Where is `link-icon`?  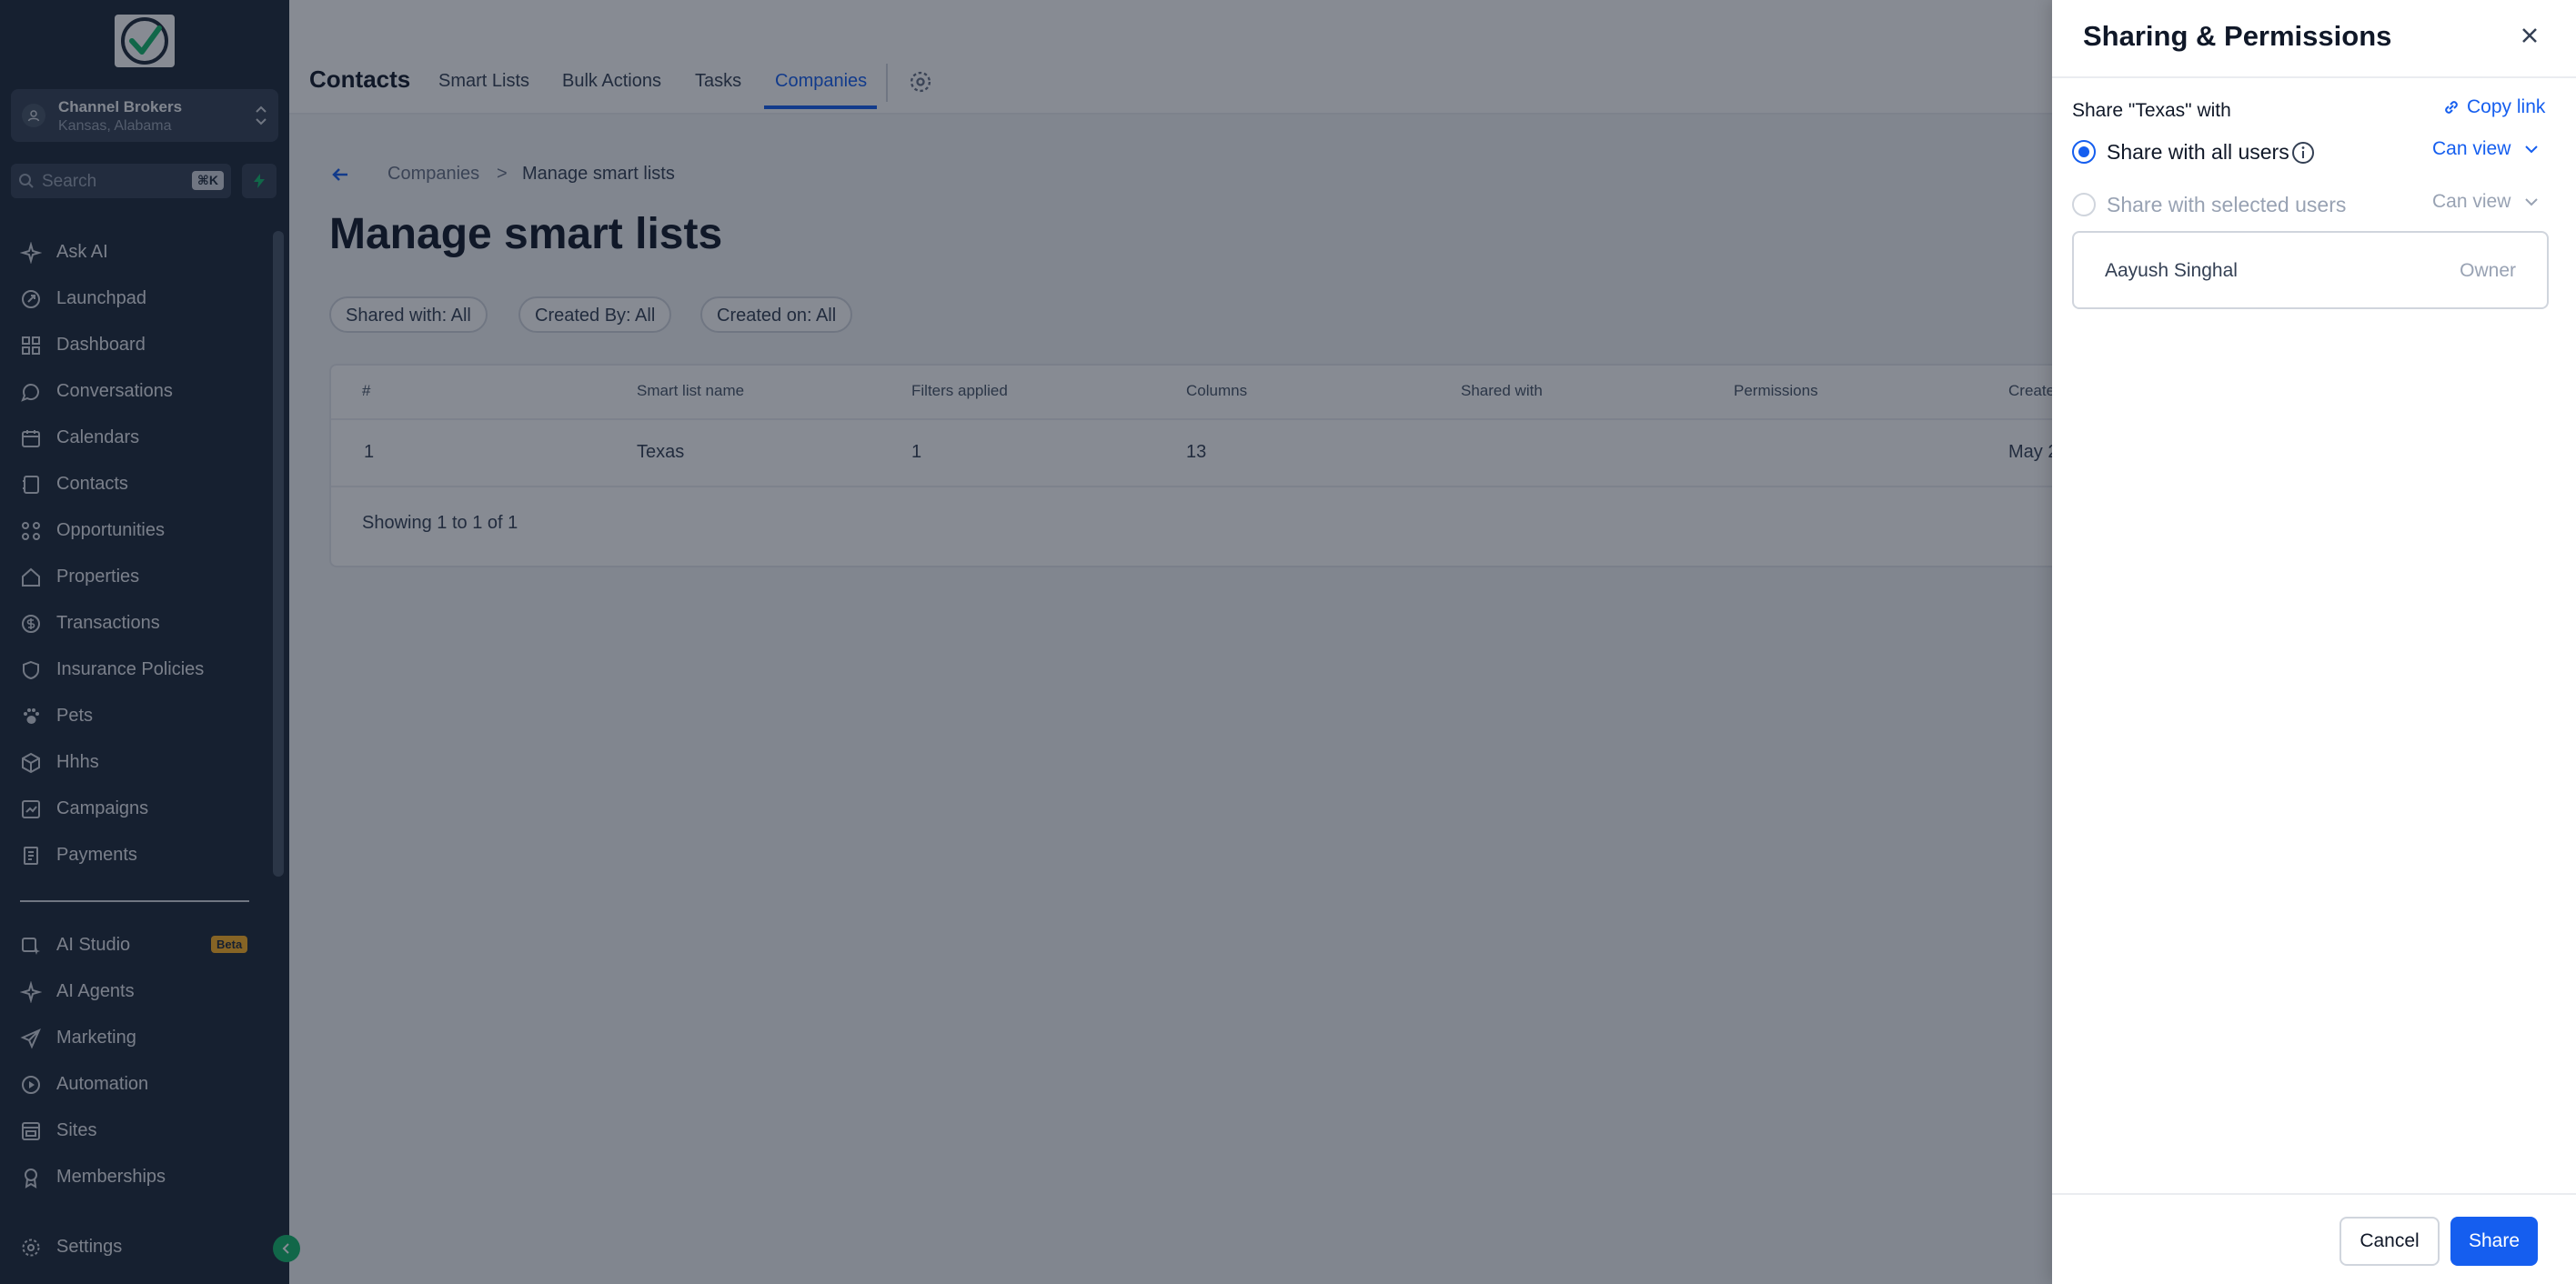 link-icon is located at coordinates (2451, 107).